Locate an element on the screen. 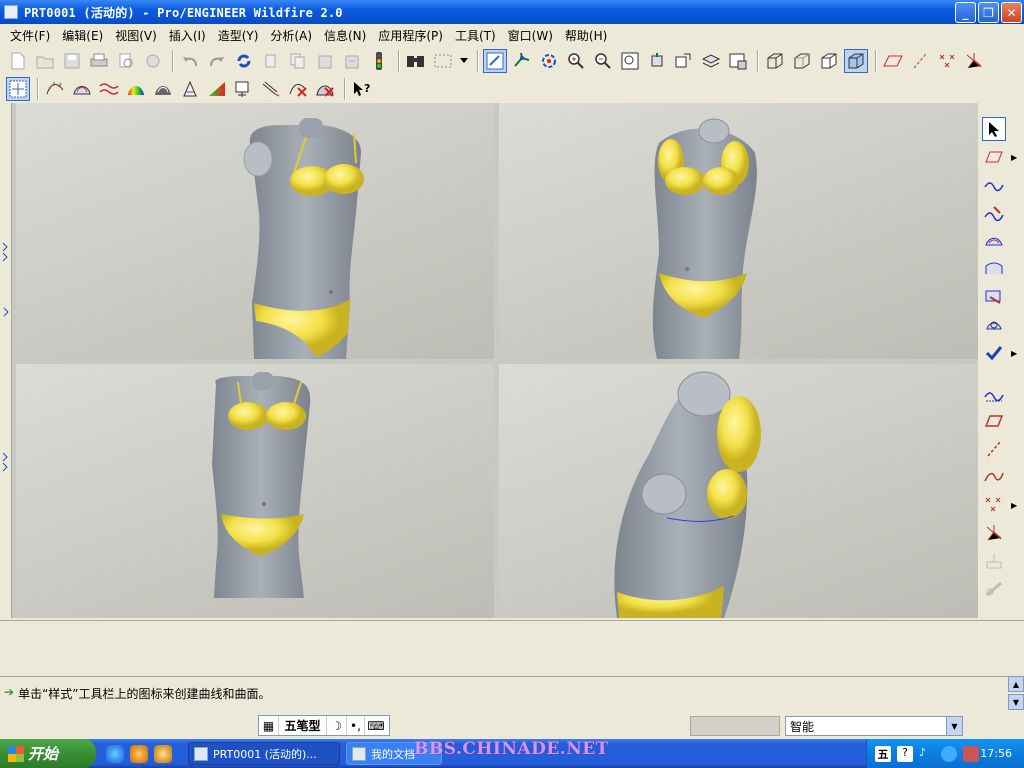  plane-flyout-arrow: ▶ is located at coordinates (1014, 157).